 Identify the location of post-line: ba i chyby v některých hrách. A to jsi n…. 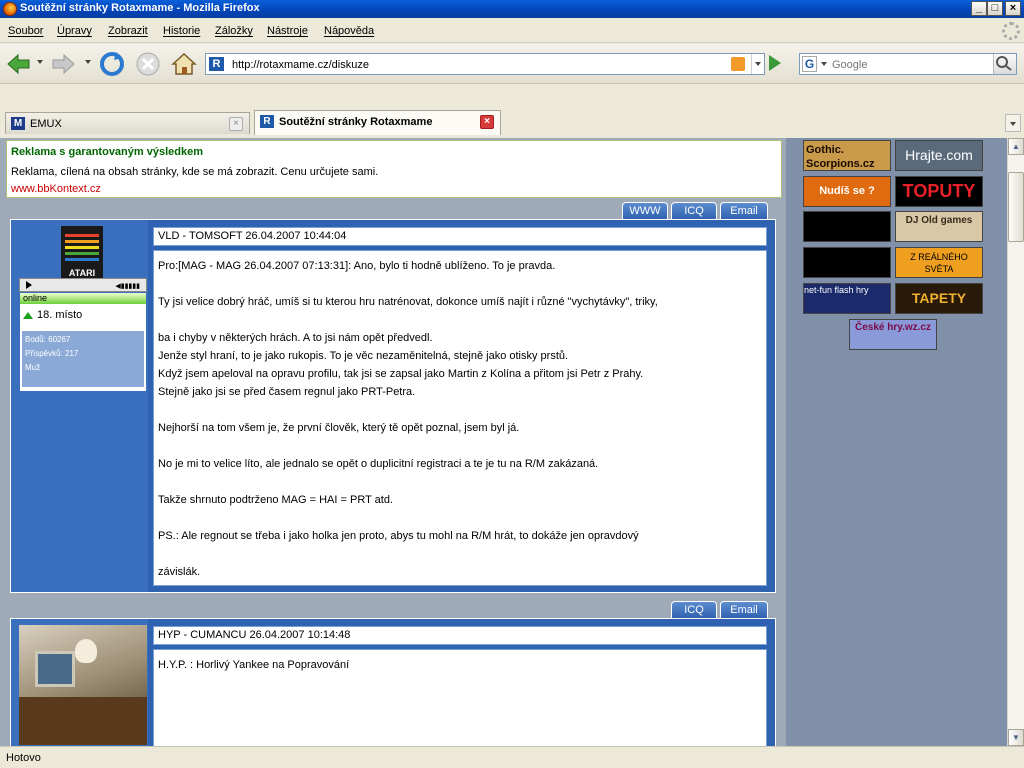
(295, 338).